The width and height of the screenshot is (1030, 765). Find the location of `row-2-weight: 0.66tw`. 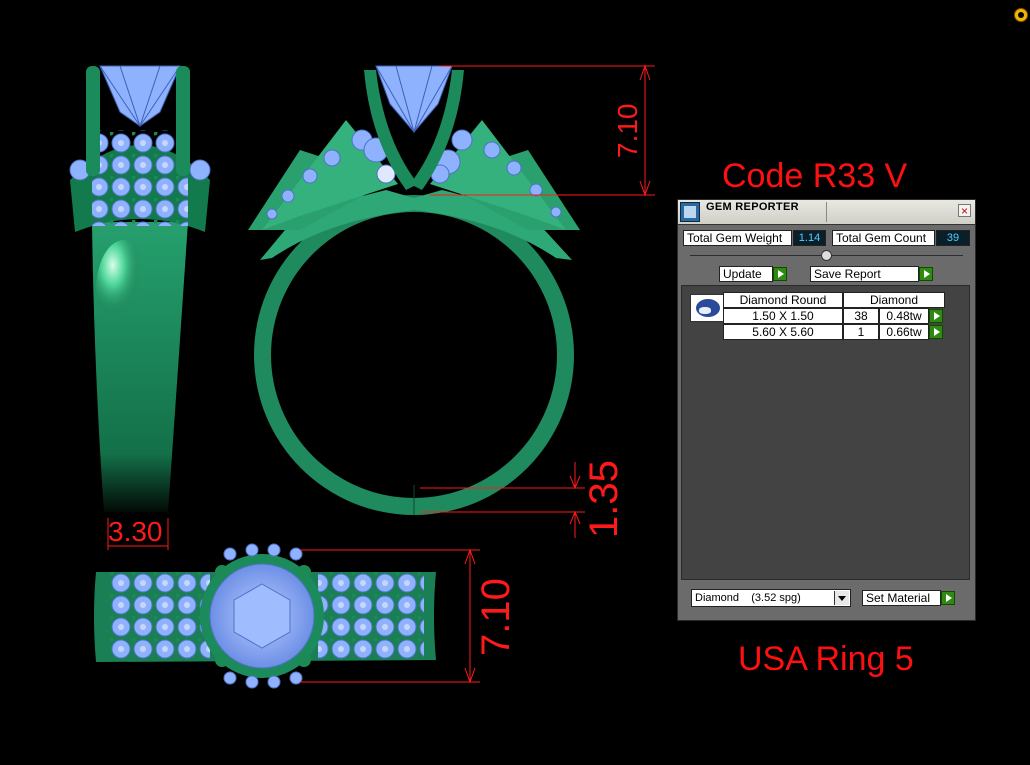

row-2-weight: 0.66tw is located at coordinates (904, 332).